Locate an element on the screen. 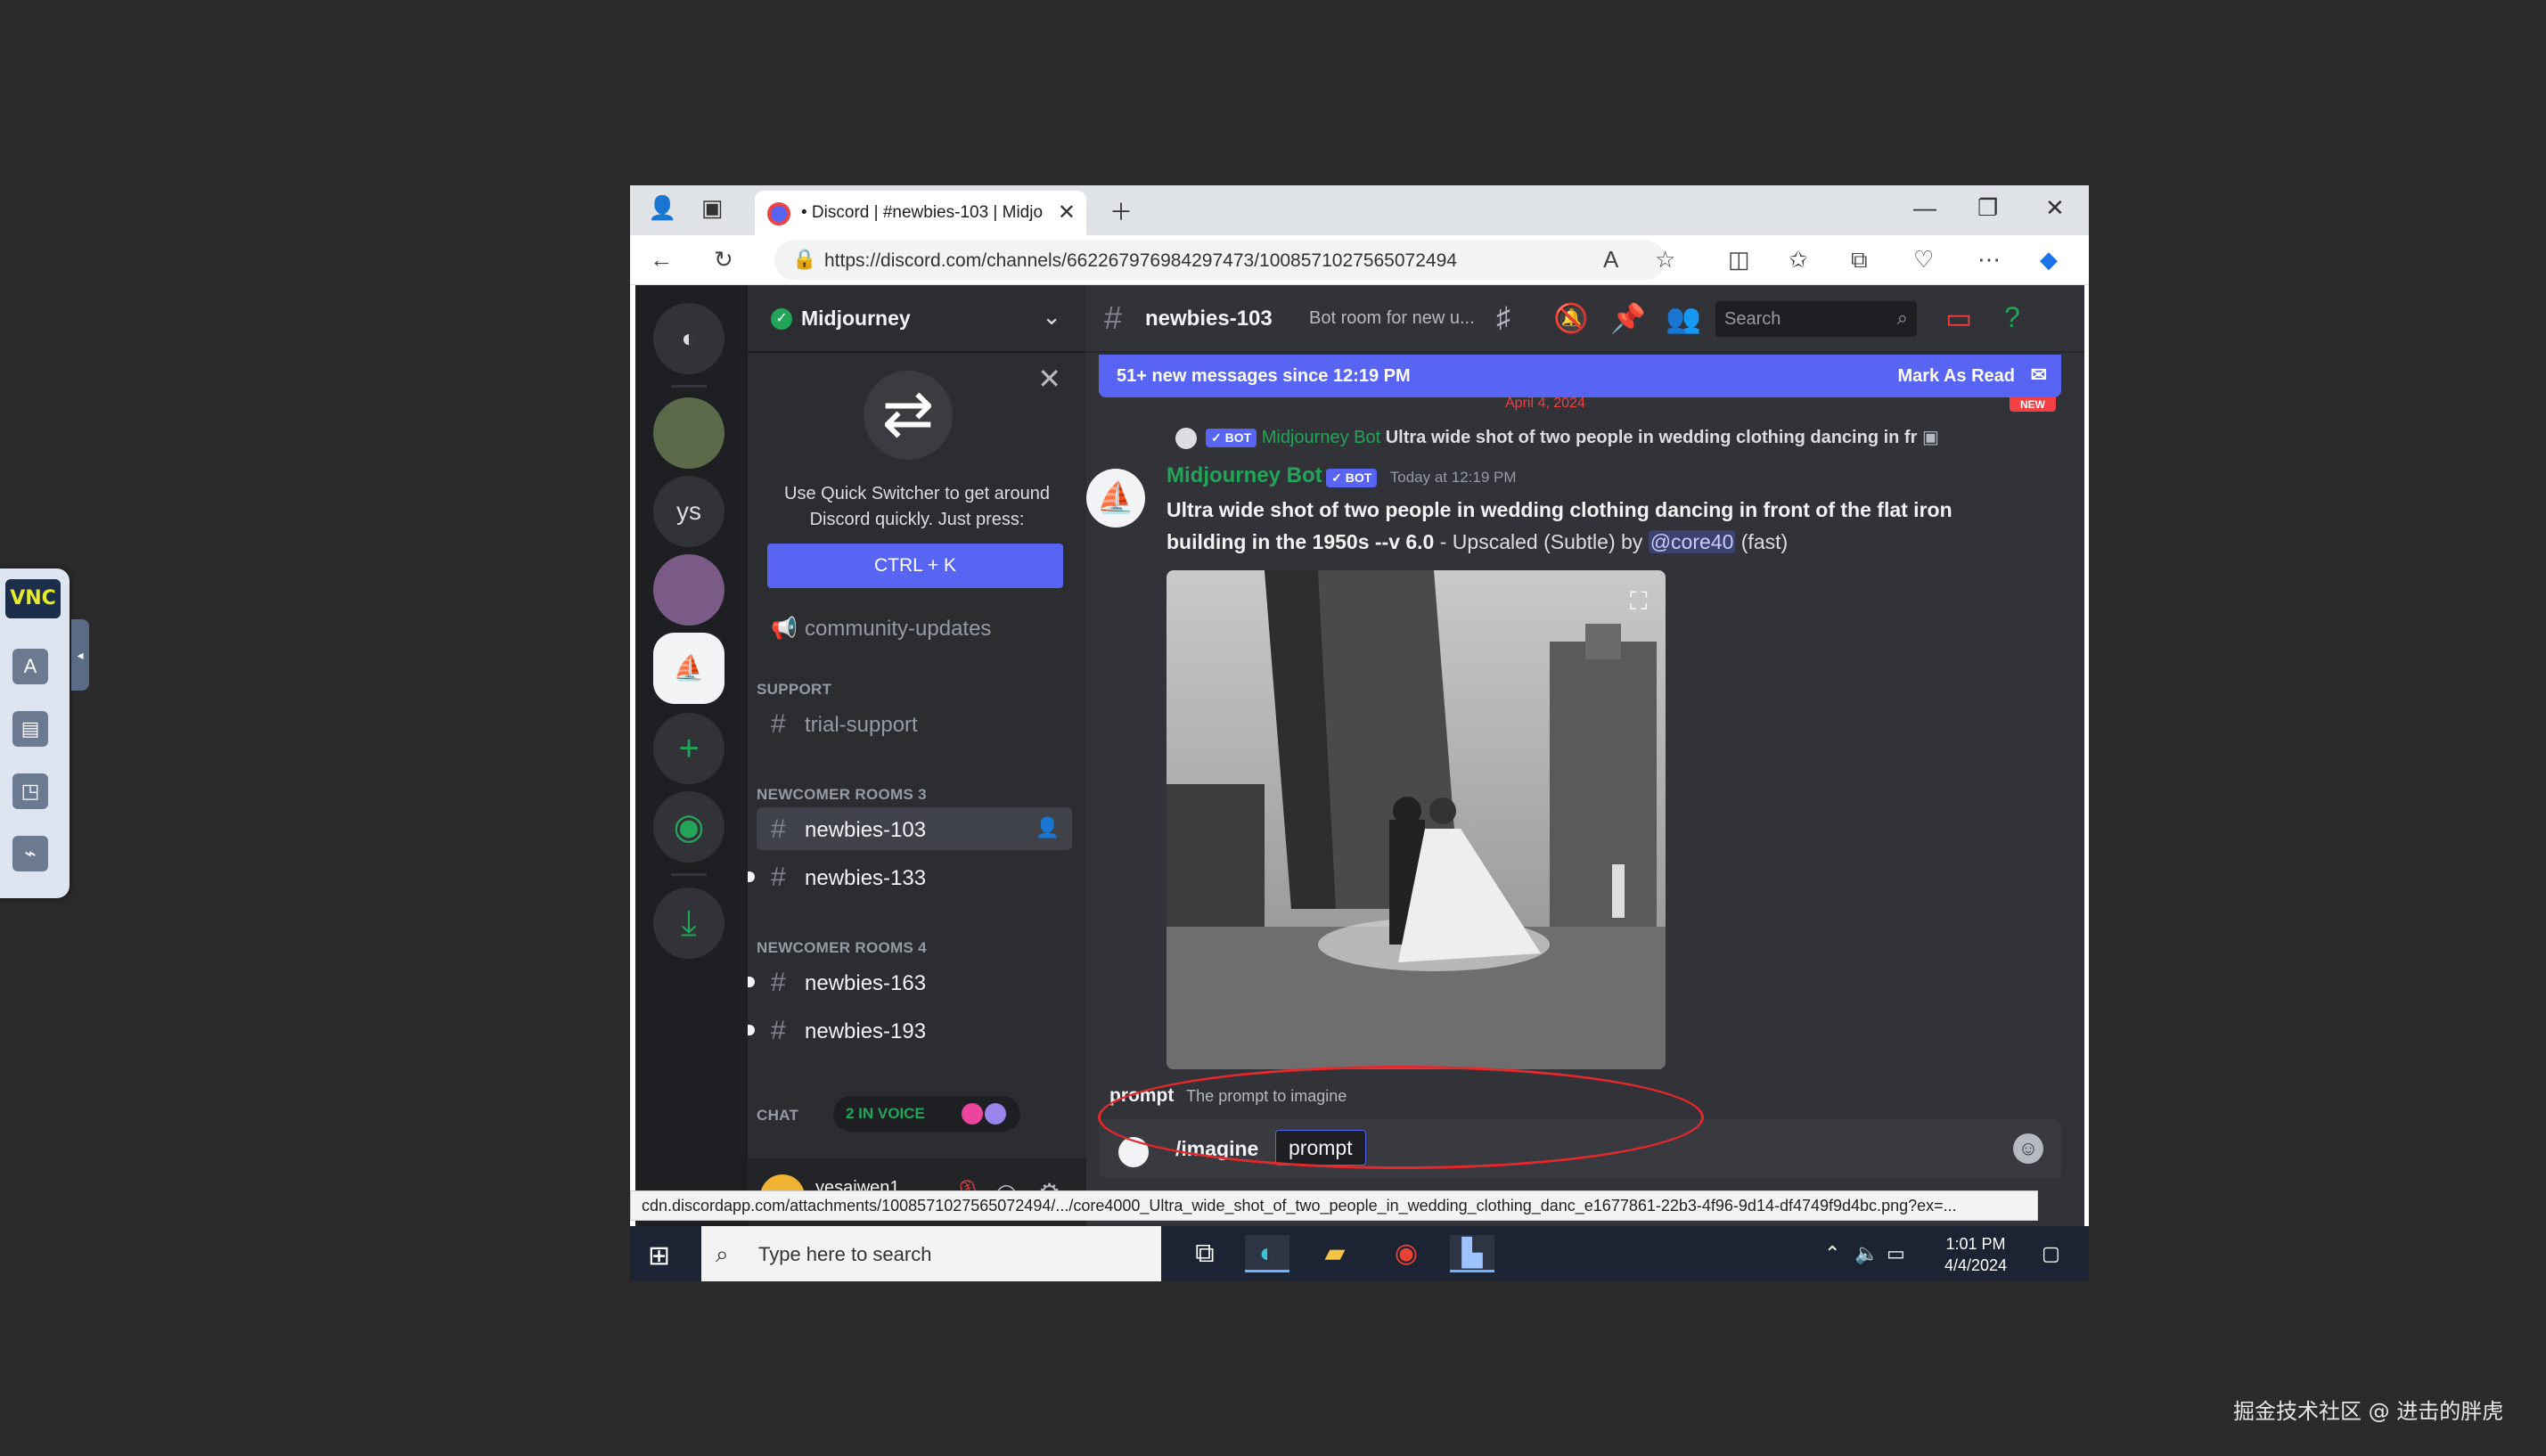 This screenshot has height=1456, width=2546. server-list: ◐ ys ⛵ + ◉ ⤓ is located at coordinates (691, 756).